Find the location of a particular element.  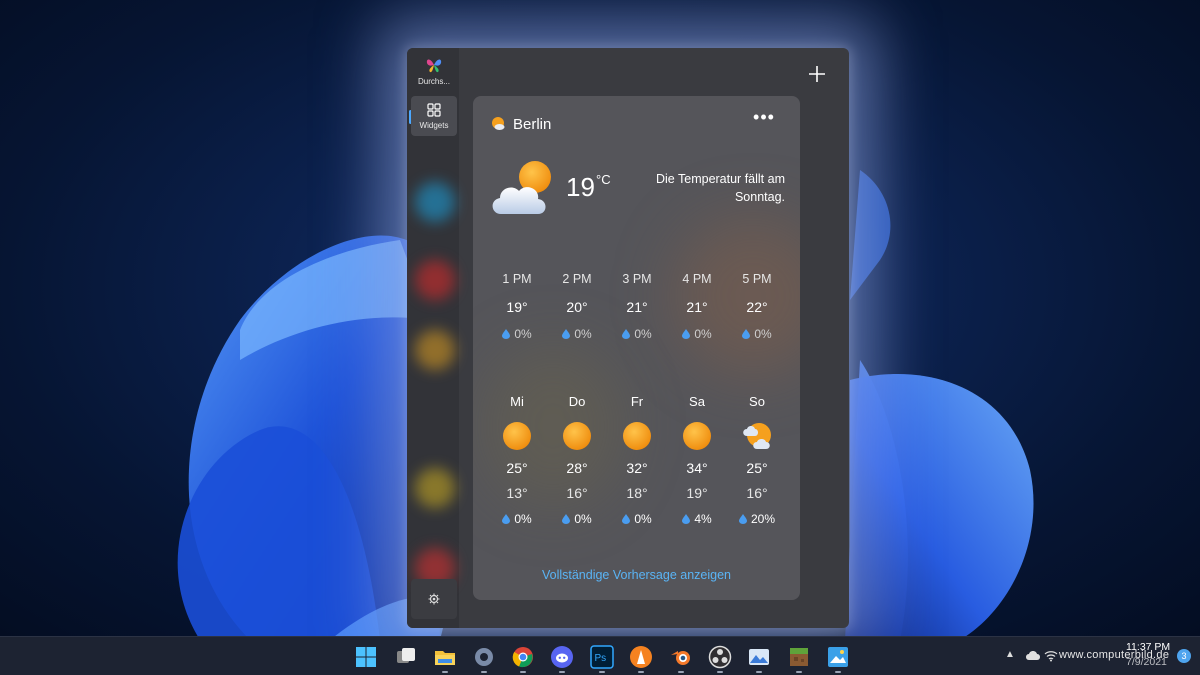

task-view-taskbar-button is located at coordinates (406, 657).